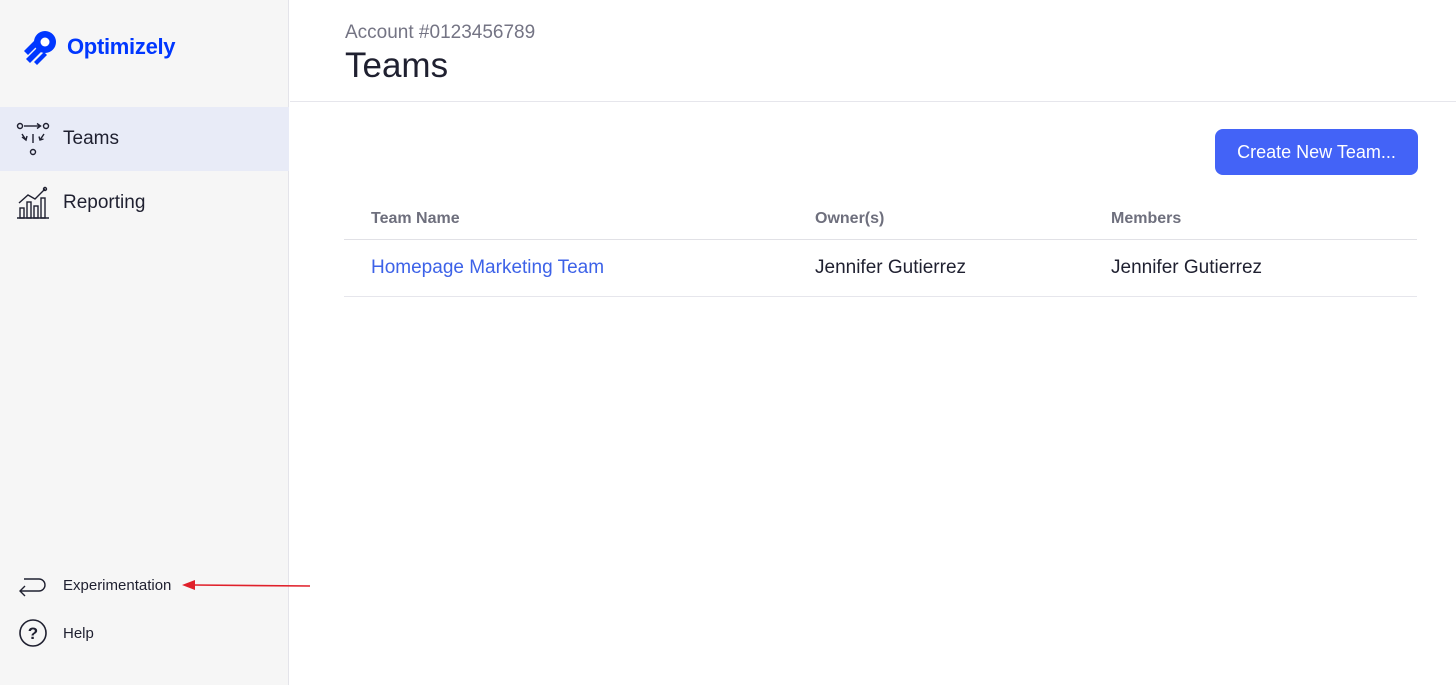 This screenshot has height=685, width=1456. Describe the element at coordinates (91, 138) in the screenshot. I see `sidebar-item-label: Teams` at that location.